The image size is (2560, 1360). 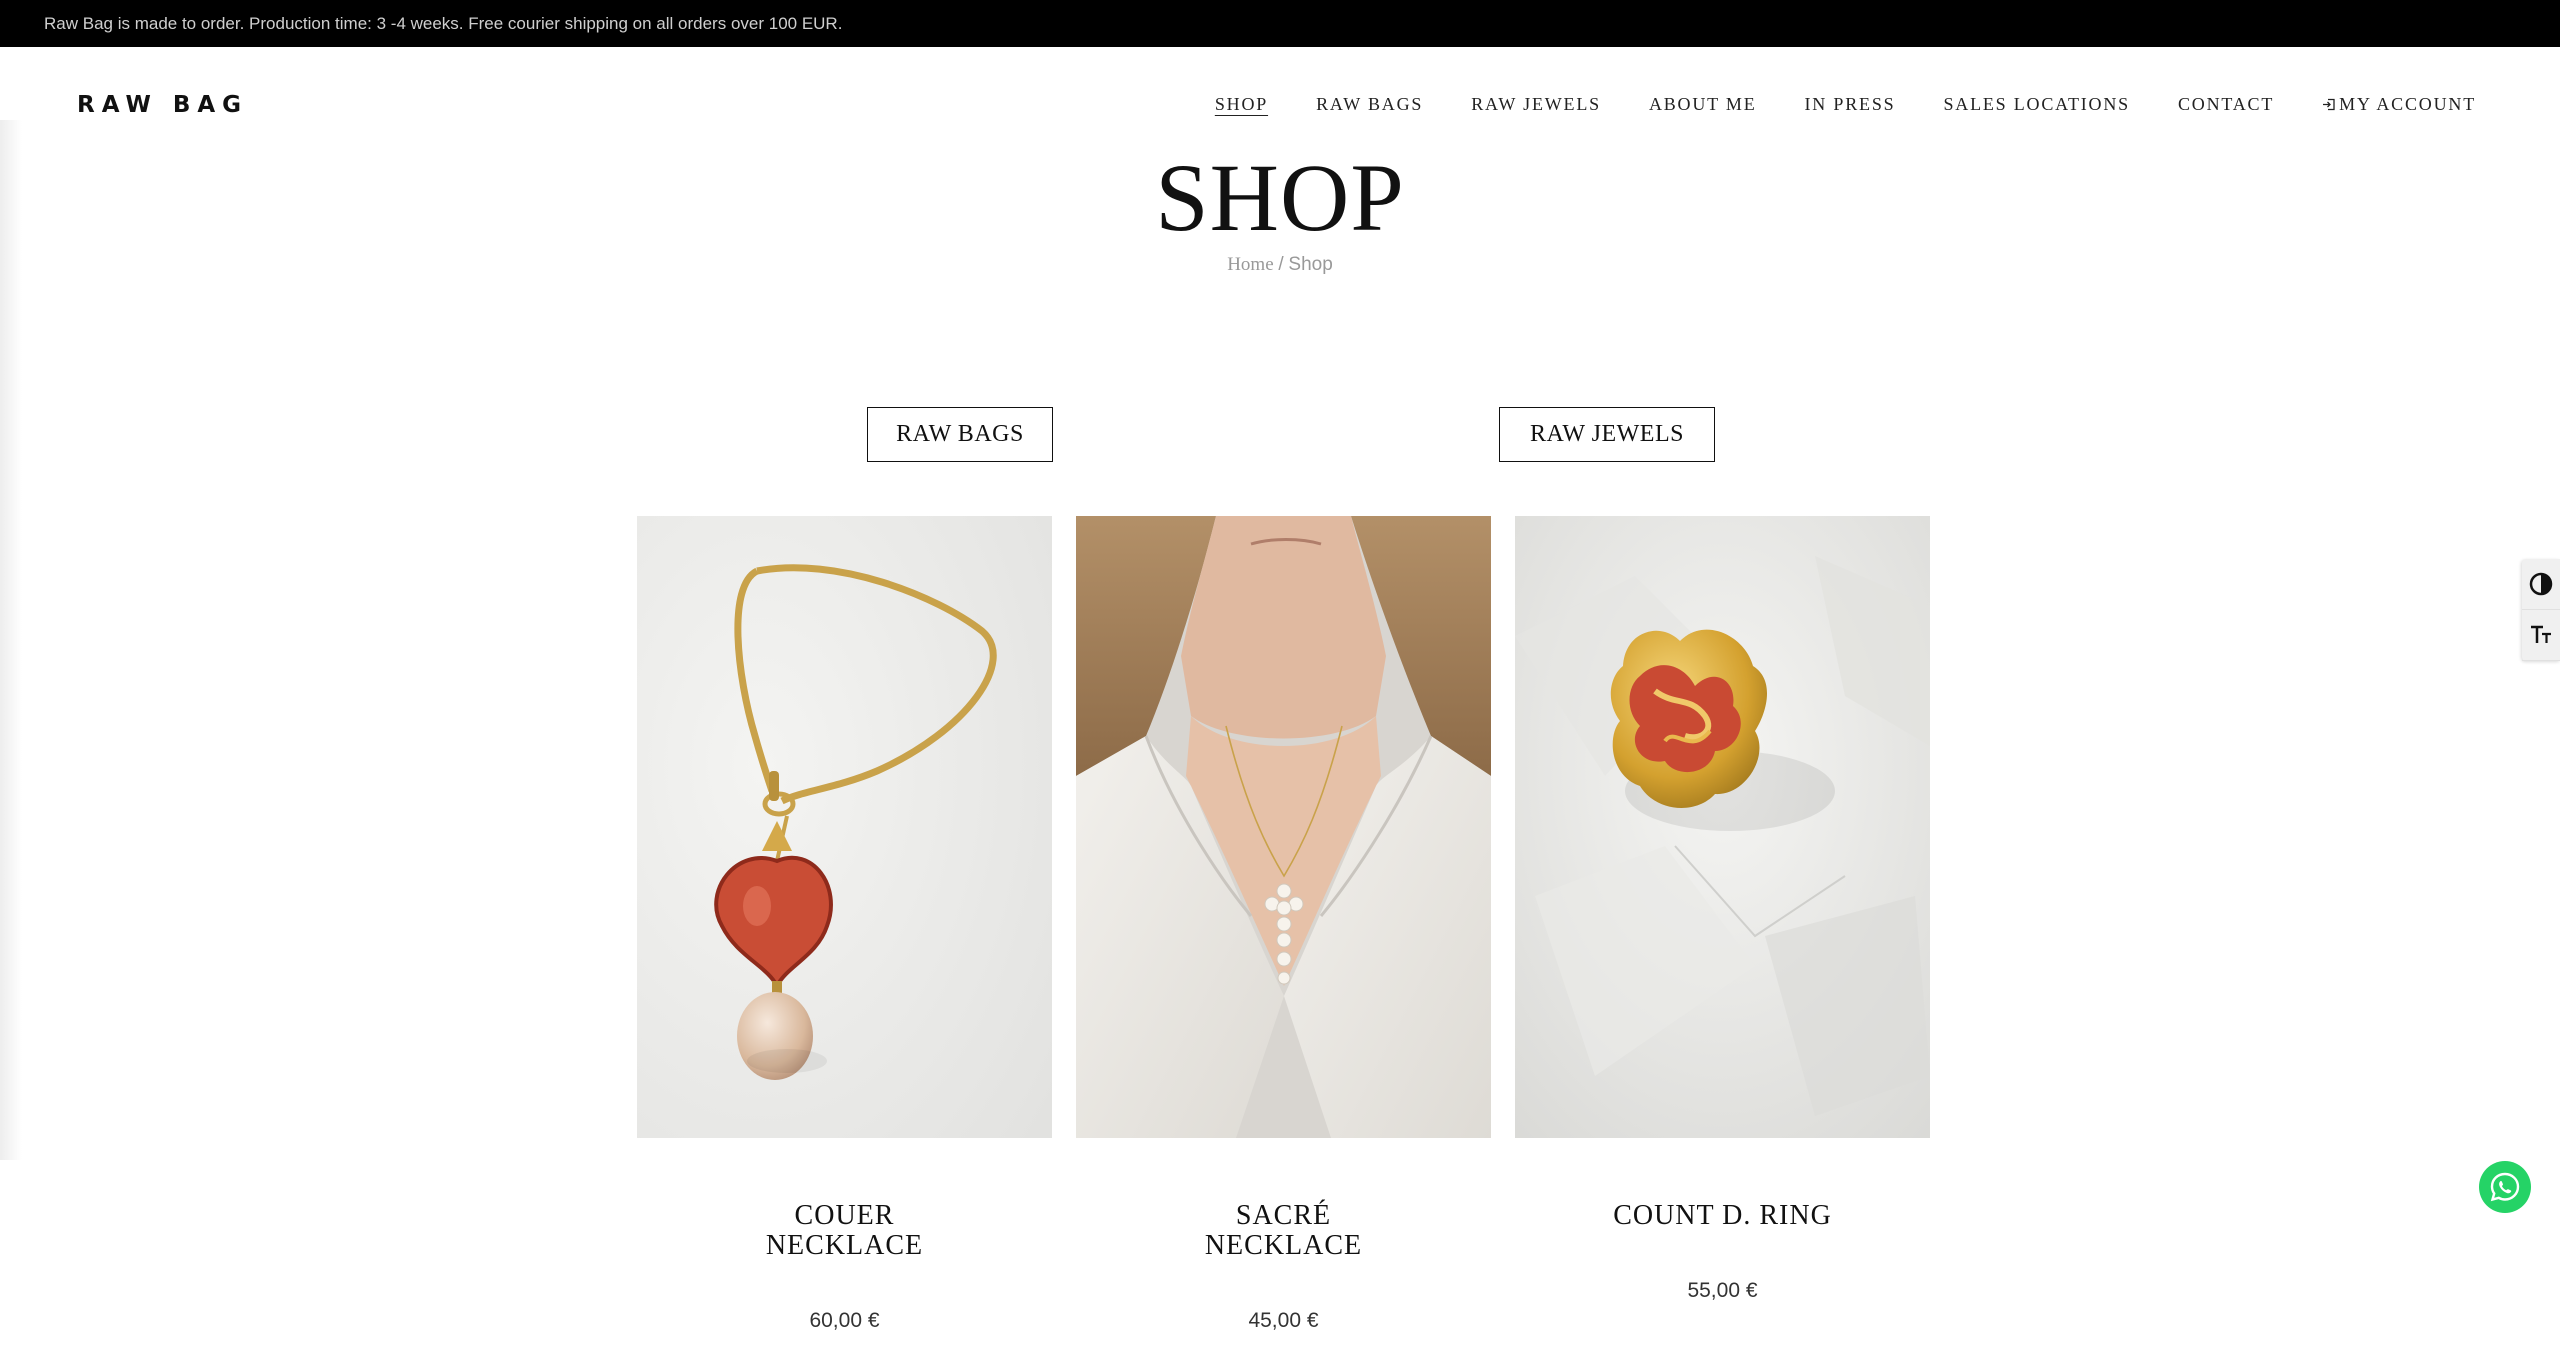 I want to click on page-title: SHOP, so click(x=1280, y=197).